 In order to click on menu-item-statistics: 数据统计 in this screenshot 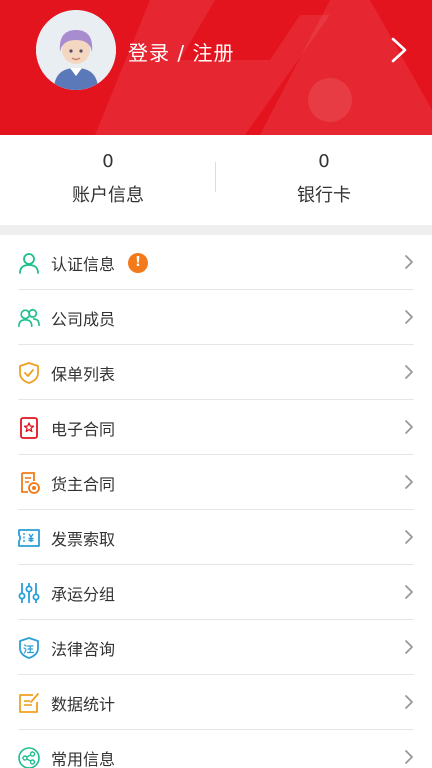, I will do `click(216, 702)`.